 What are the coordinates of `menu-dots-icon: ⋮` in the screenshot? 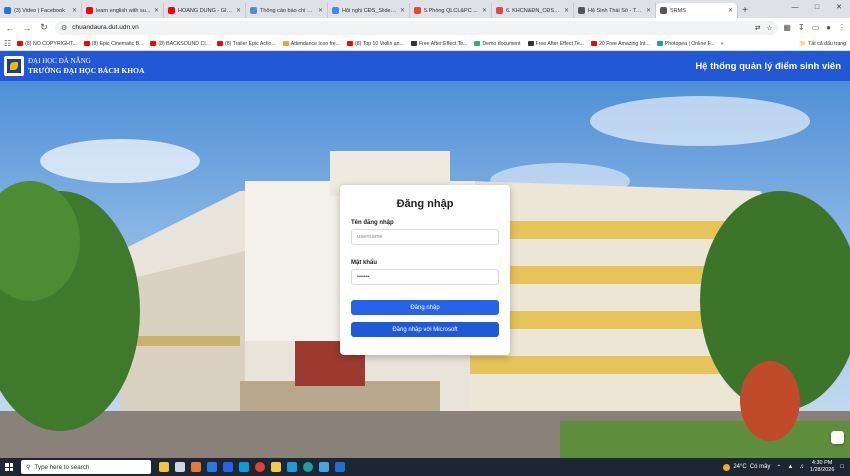 It's located at (842, 27).